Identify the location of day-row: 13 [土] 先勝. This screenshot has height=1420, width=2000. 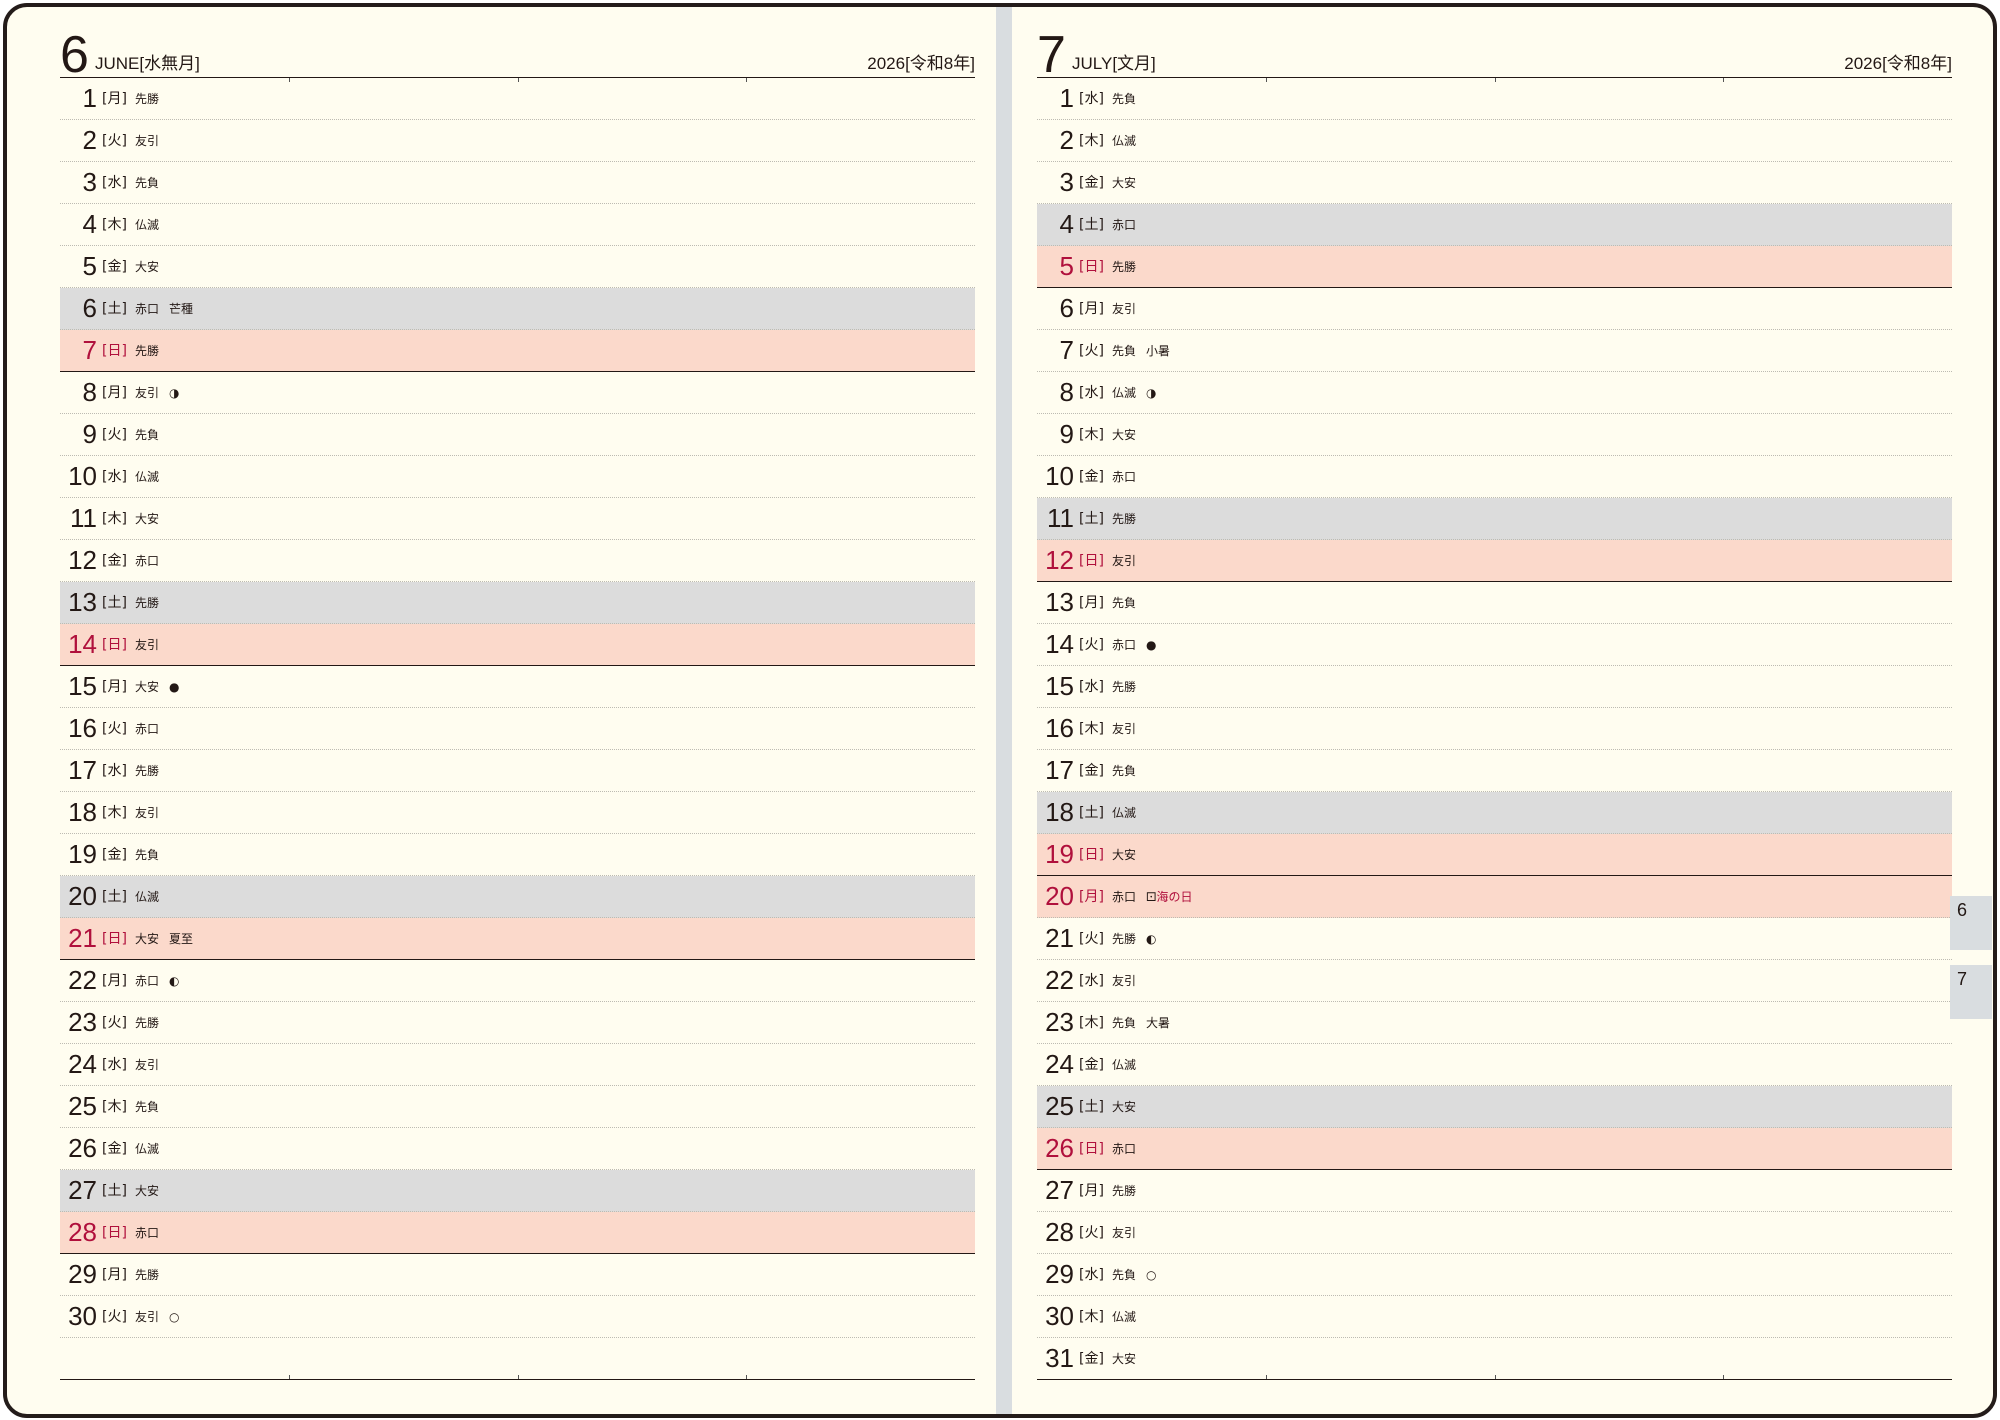
(517, 603).